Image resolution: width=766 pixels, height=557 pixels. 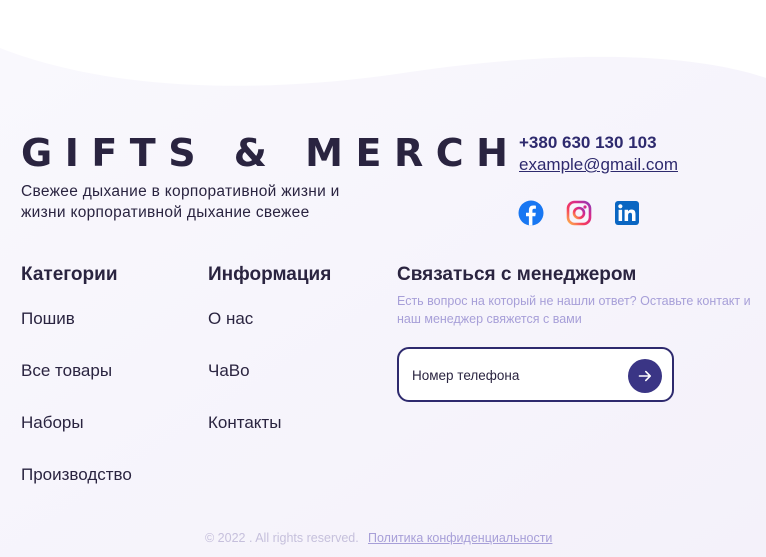 What do you see at coordinates (230, 319) in the screenshot?
I see `info-link-about: О нас` at bounding box center [230, 319].